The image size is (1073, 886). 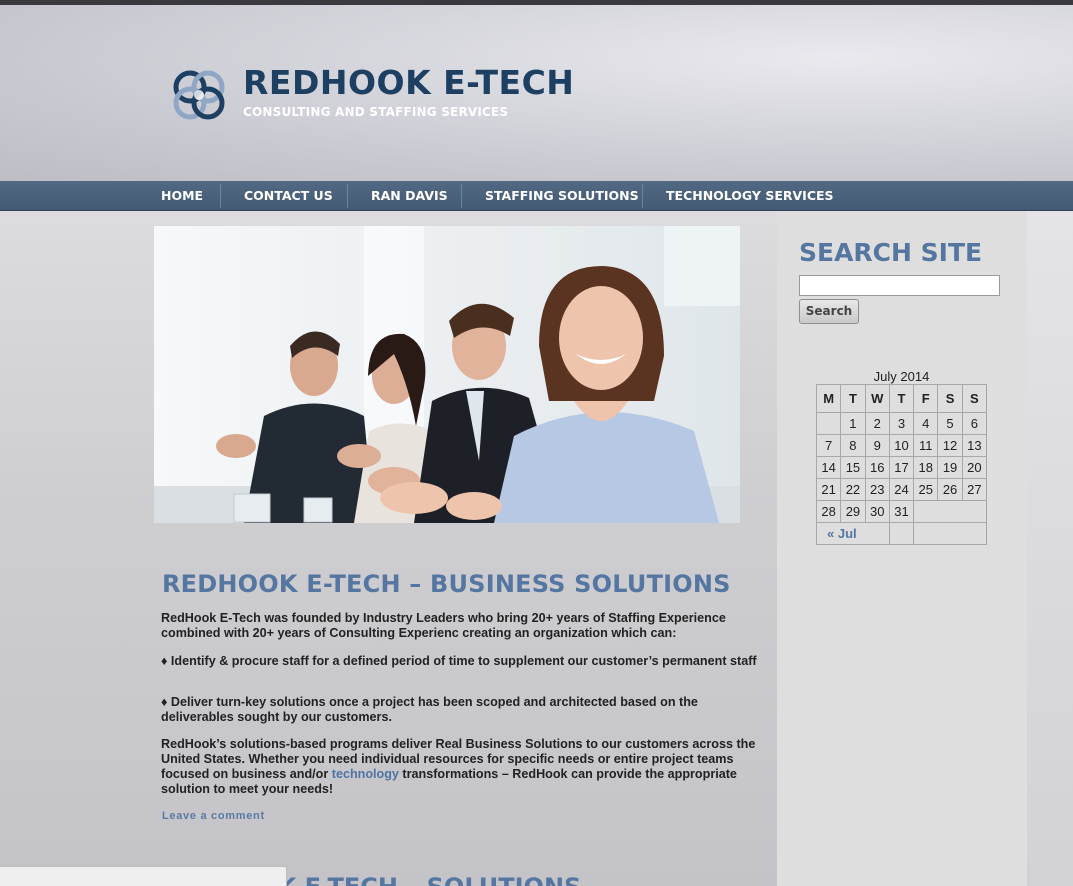 I want to click on calendar-day: 21, so click(x=828, y=489).